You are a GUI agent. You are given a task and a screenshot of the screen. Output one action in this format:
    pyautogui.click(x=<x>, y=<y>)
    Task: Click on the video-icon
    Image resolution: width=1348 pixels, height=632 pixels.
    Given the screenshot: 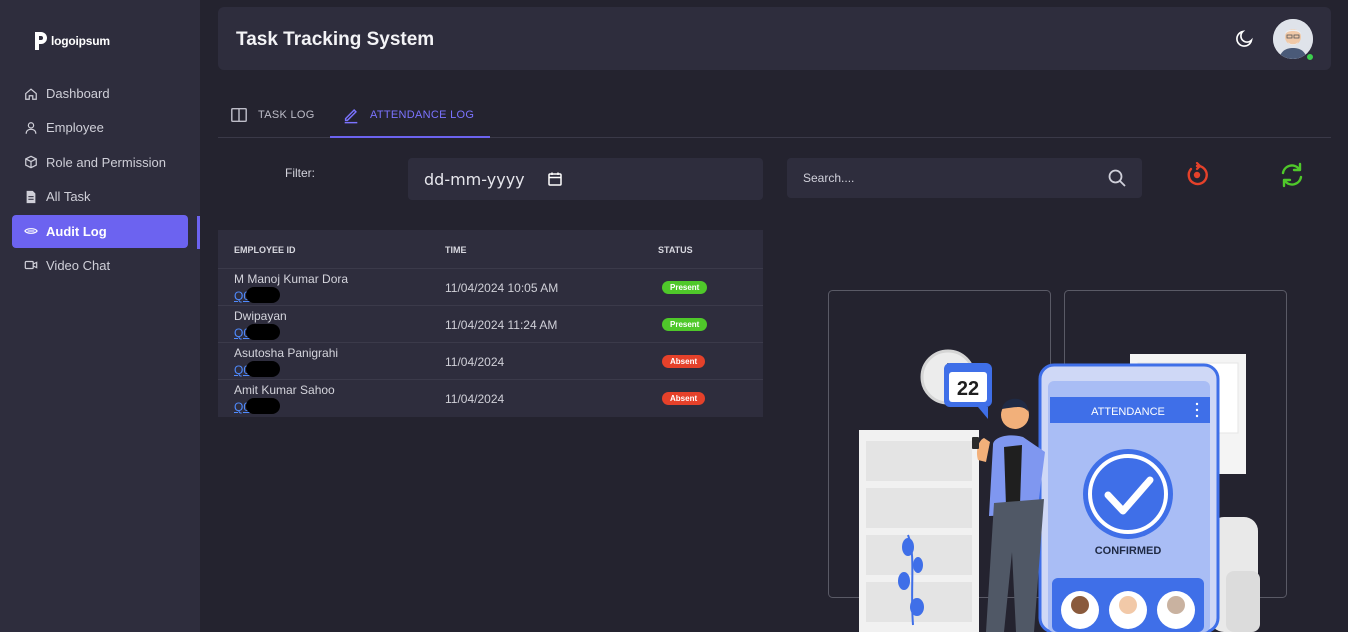 What is the action you would take?
    pyautogui.click(x=31, y=265)
    